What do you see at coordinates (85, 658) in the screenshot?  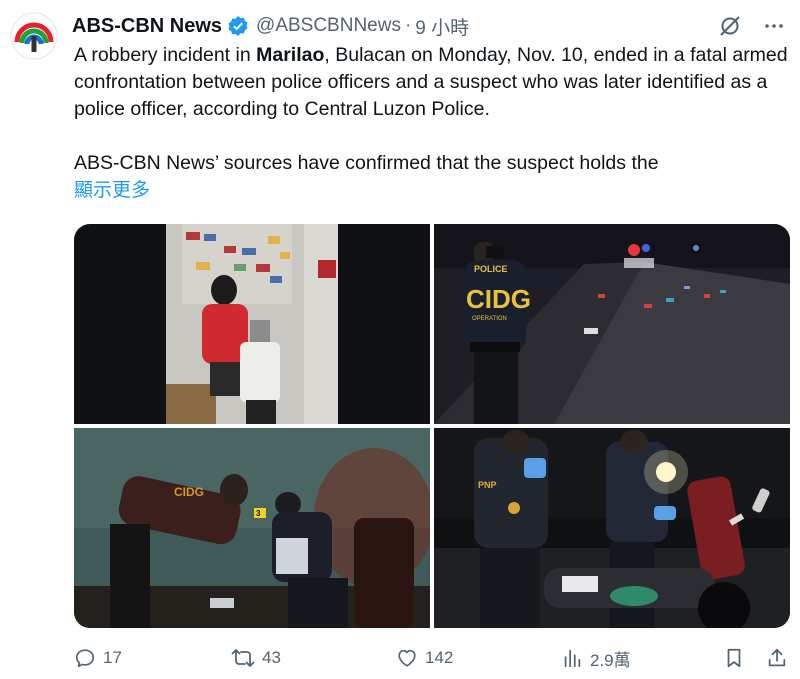 I see `reply-icon` at bounding box center [85, 658].